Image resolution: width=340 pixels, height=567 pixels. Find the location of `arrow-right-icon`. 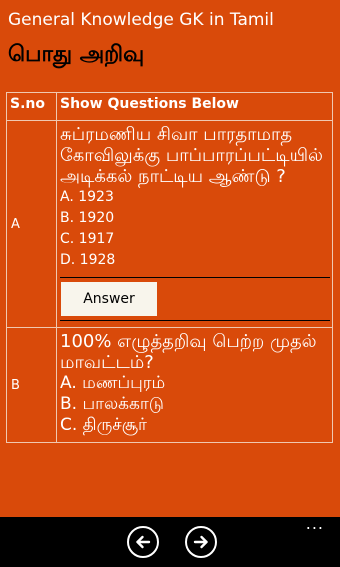

arrow-right-icon is located at coordinates (200, 542).